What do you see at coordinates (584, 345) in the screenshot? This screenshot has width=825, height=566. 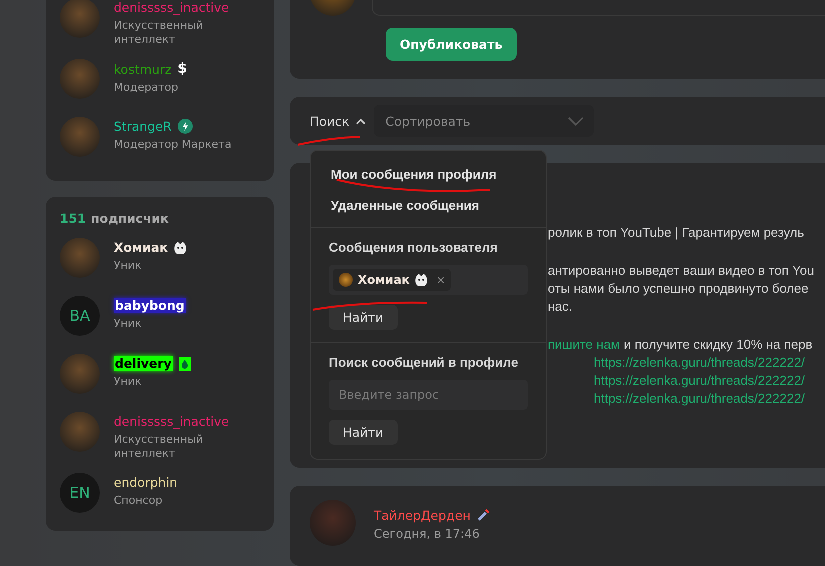 I see `contact-link: пишите нам` at bounding box center [584, 345].